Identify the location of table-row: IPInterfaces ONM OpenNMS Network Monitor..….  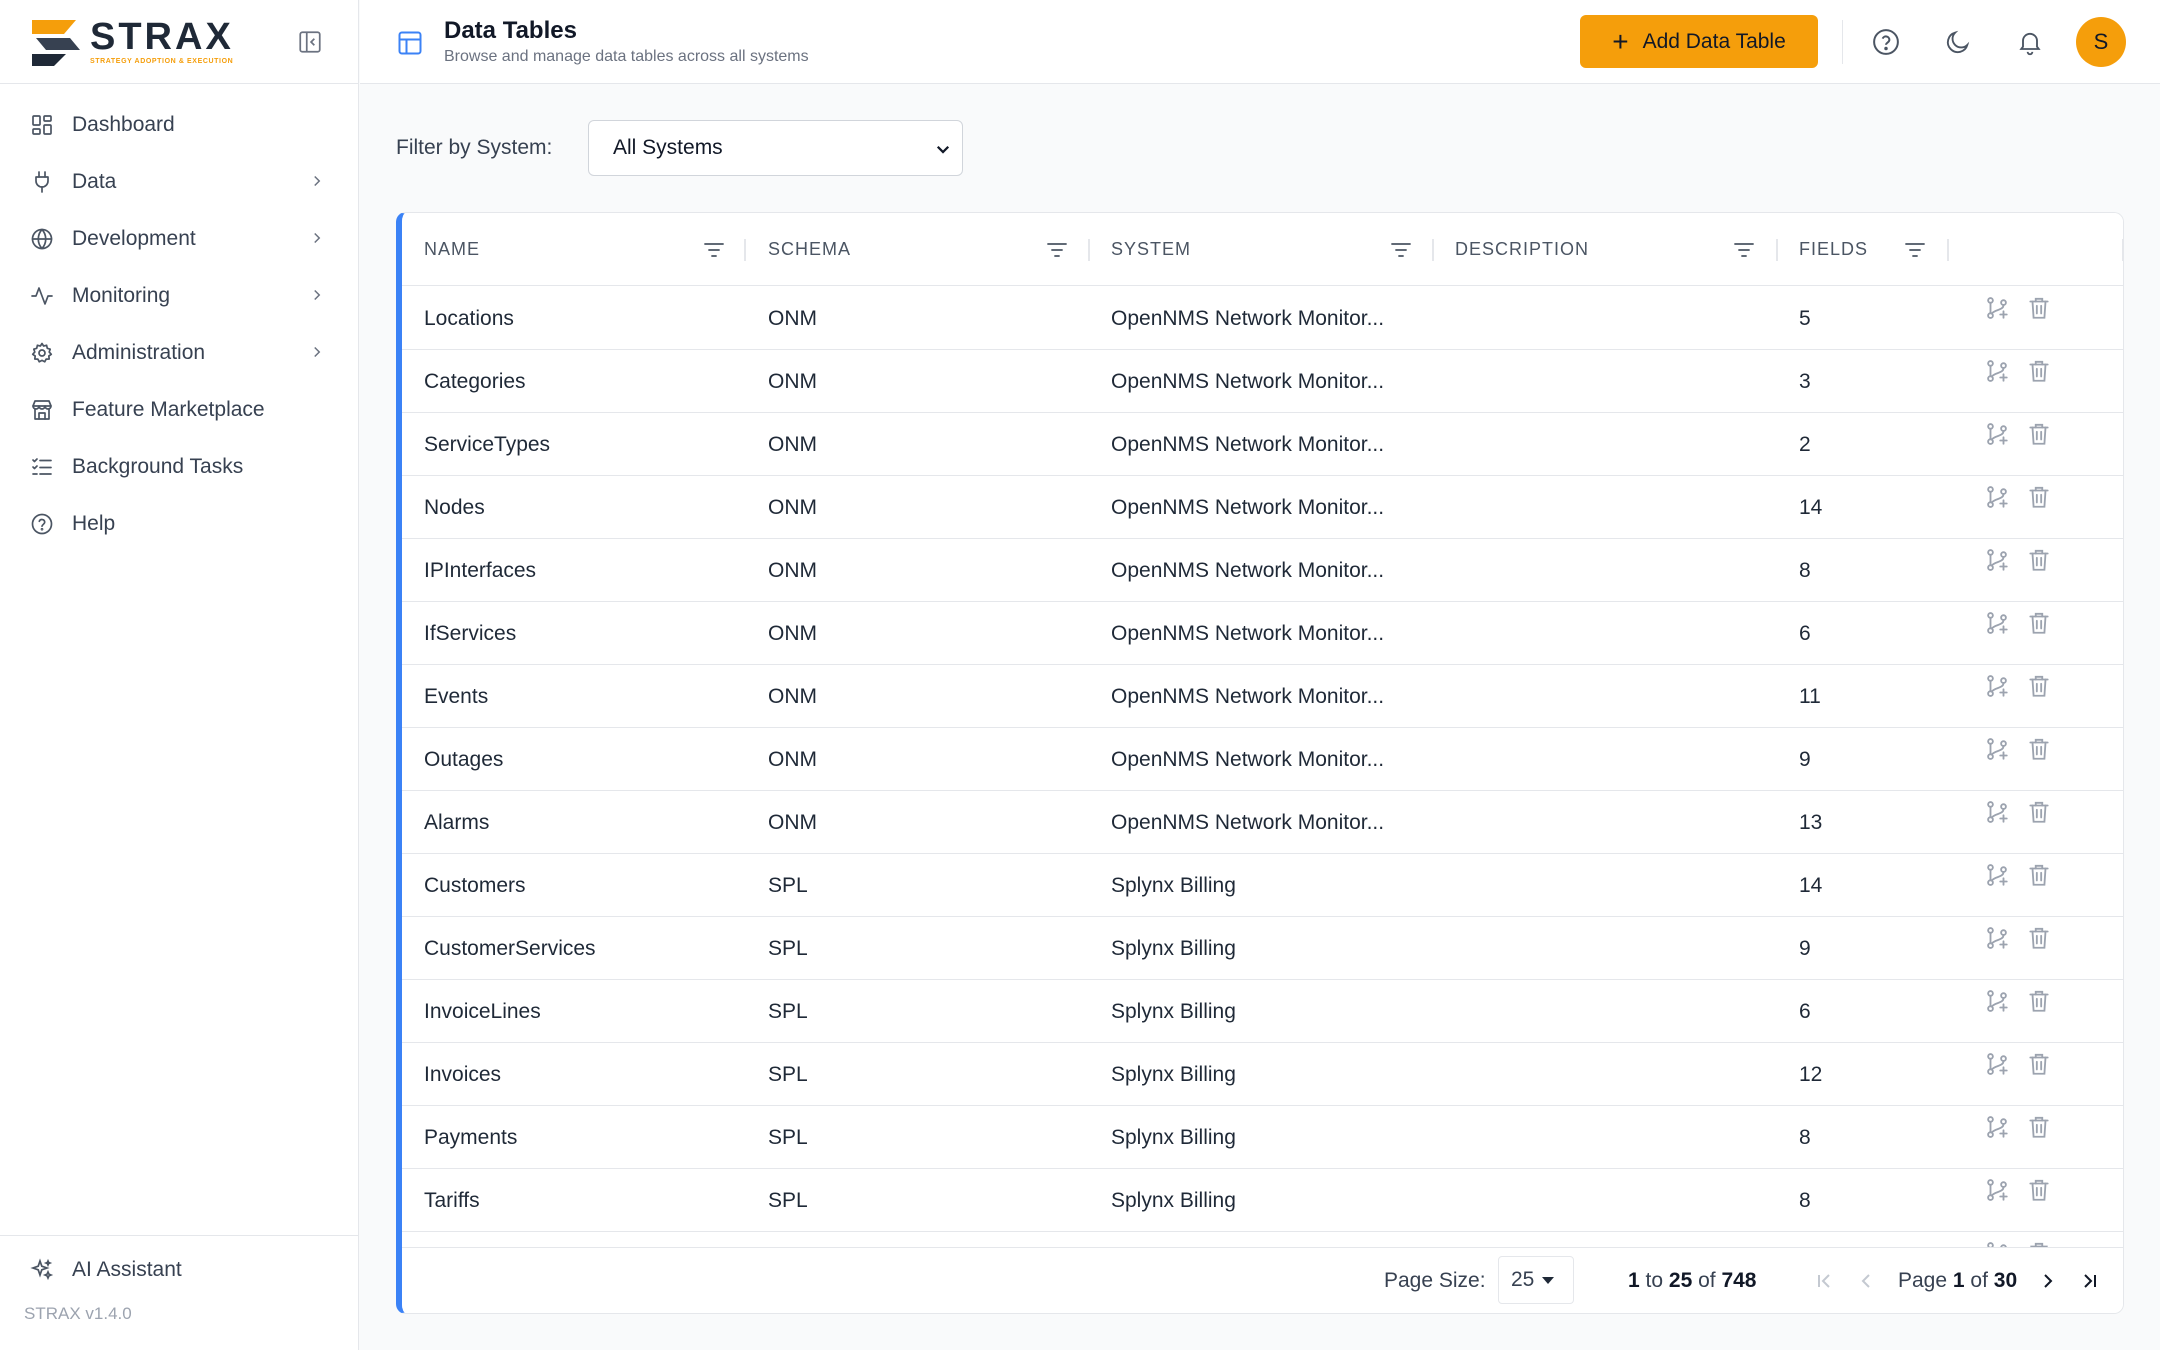
(1262, 570).